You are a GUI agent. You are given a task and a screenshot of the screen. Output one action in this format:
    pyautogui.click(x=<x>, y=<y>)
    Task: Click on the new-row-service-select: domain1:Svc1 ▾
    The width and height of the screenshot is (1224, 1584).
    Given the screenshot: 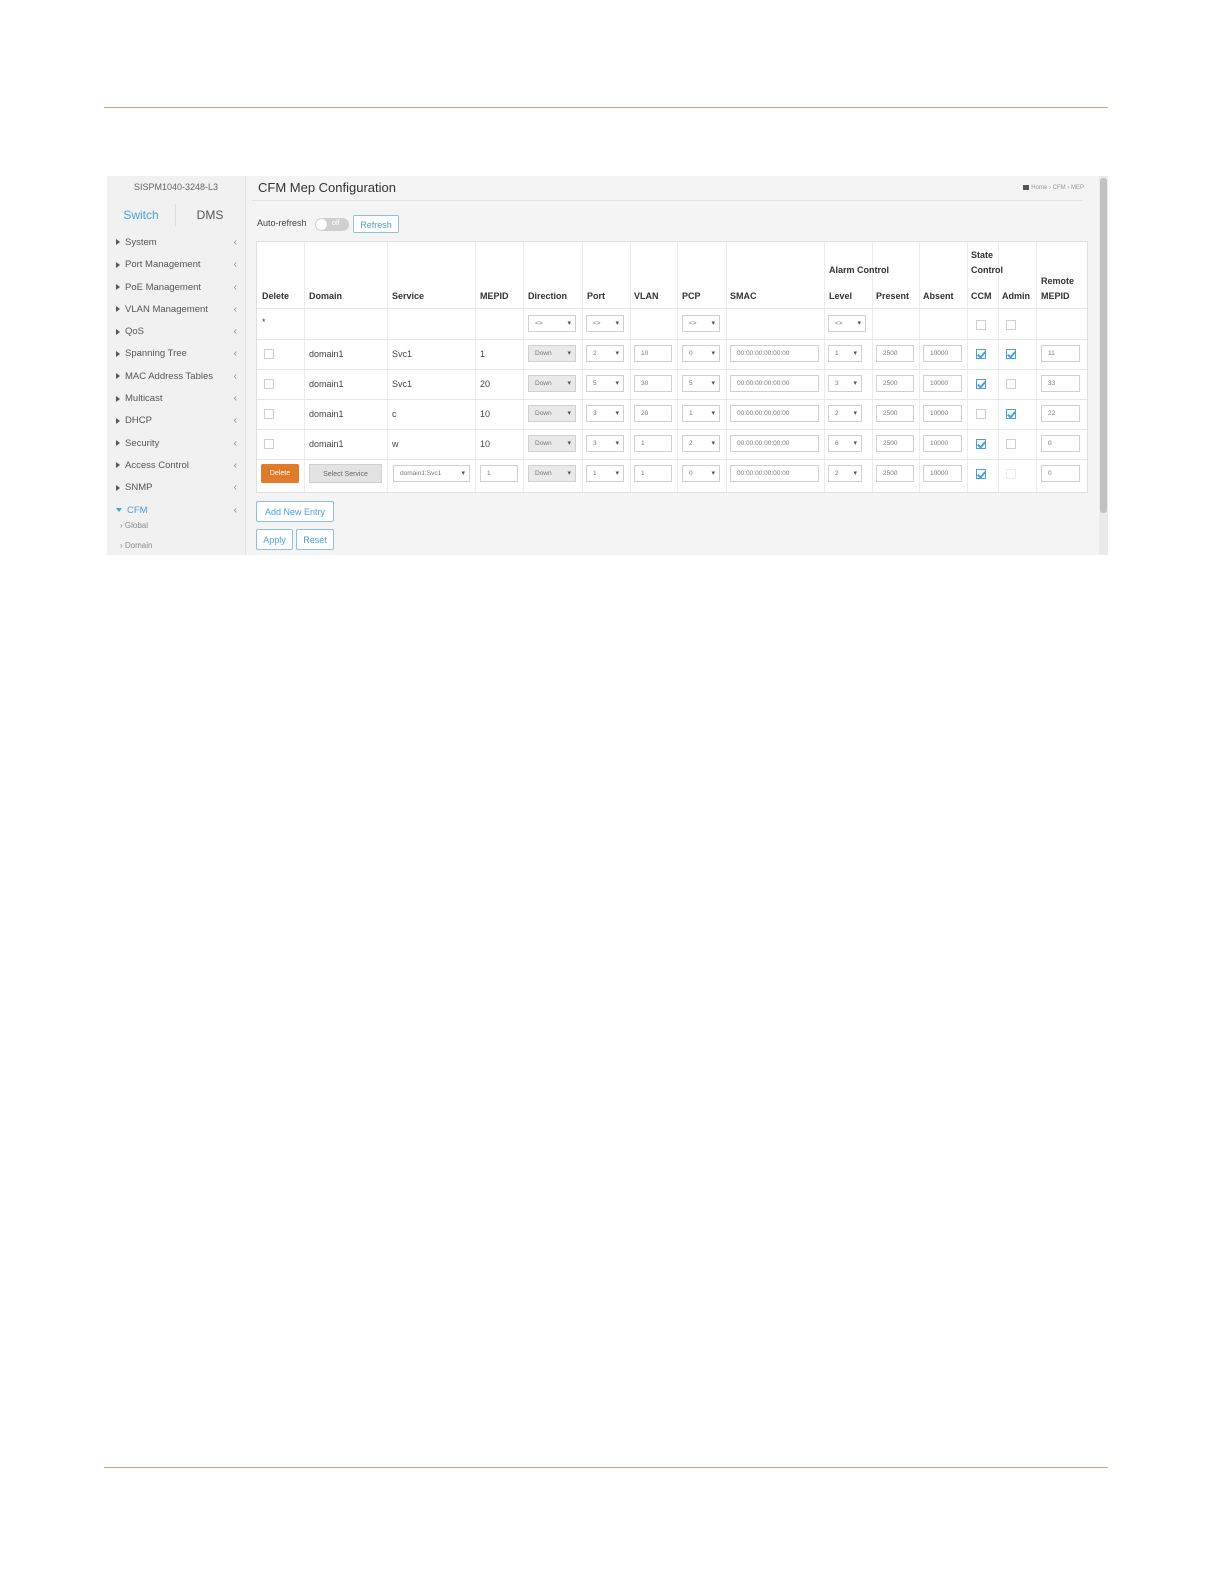 What is the action you would take?
    pyautogui.click(x=431, y=473)
    